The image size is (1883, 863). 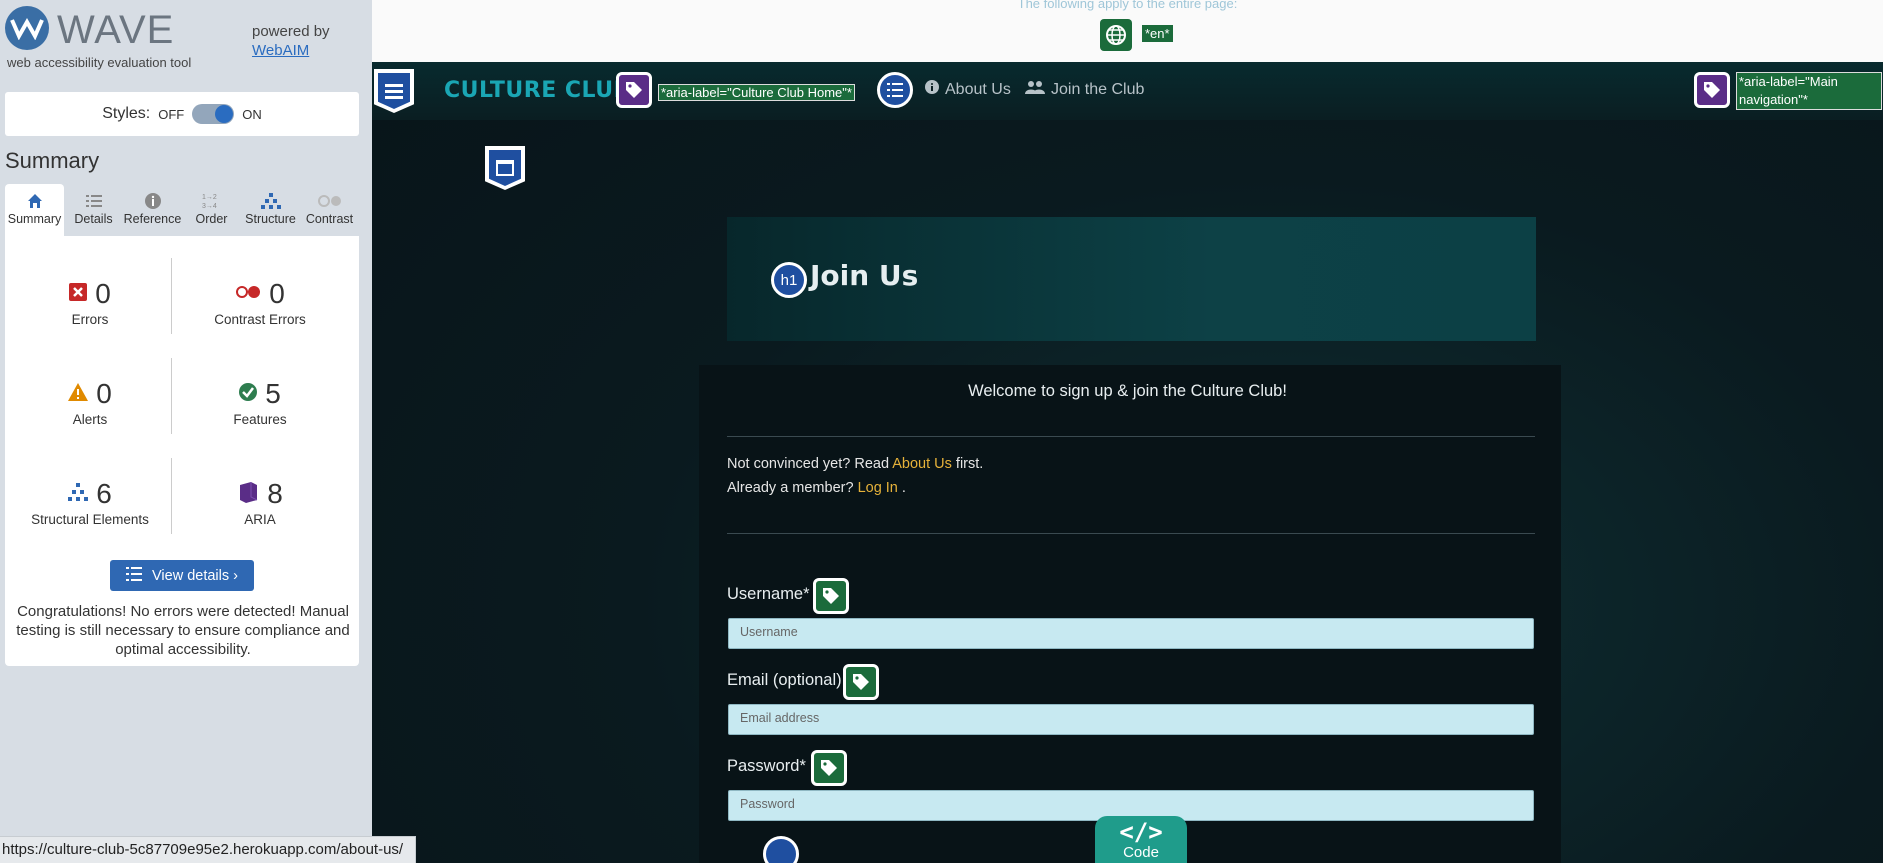 What do you see at coordinates (810, 464) in the screenshot?
I see `not-convinced-prefix: Not convinced yet? Read` at bounding box center [810, 464].